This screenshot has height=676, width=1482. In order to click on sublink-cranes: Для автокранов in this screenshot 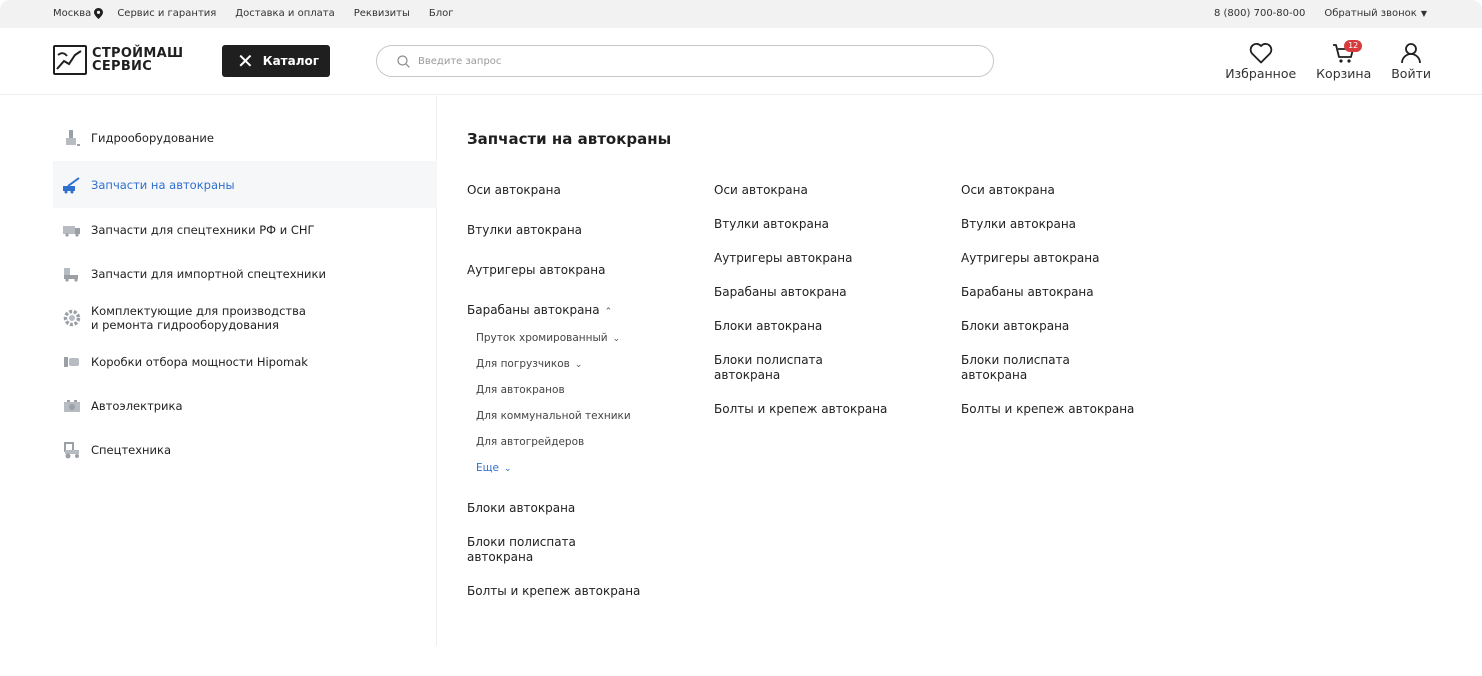, I will do `click(520, 390)`.